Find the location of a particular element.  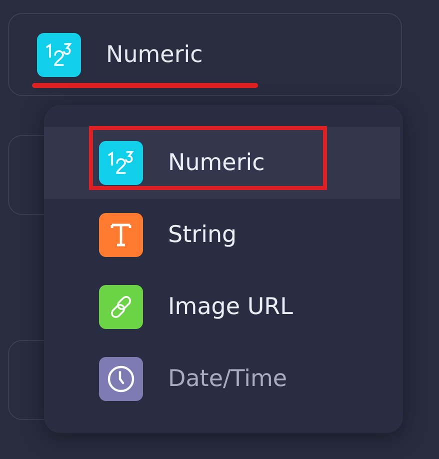

menu-item: String is located at coordinates (222, 235).